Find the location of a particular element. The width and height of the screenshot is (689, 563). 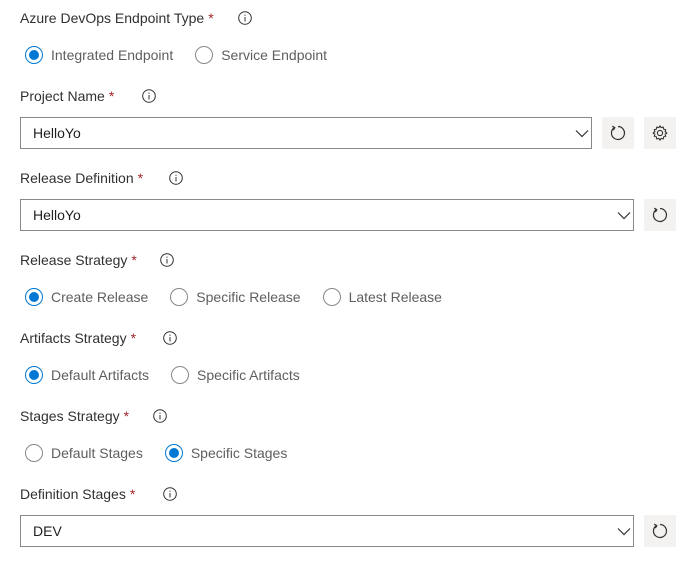

radio-label: Integrated Endpoint is located at coordinates (112, 55).